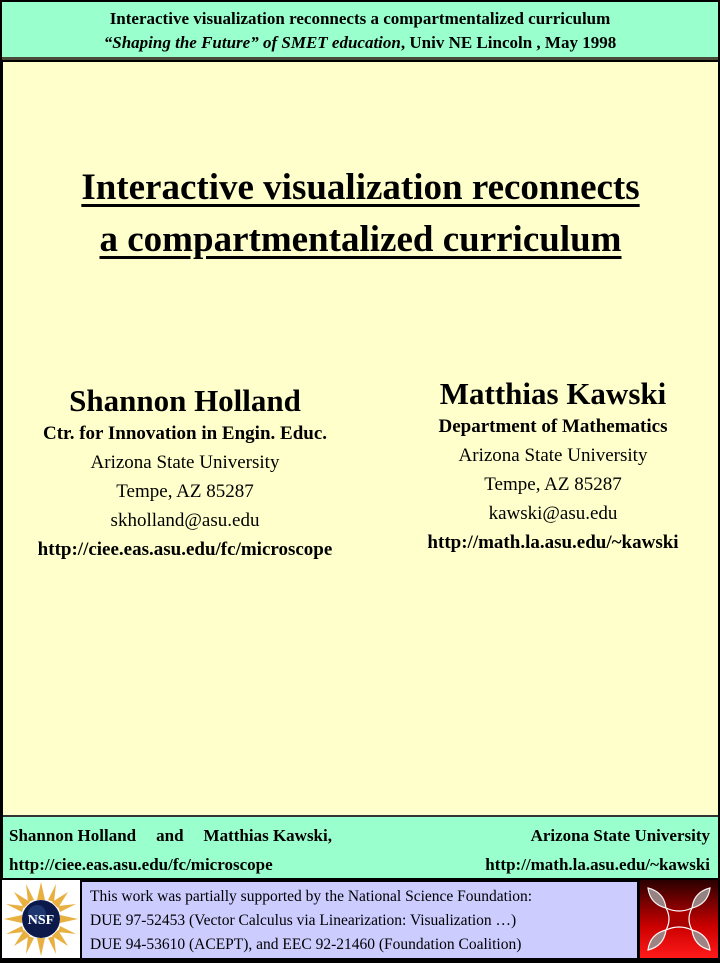  I want to click on svg-text: NSF, so click(41, 920).